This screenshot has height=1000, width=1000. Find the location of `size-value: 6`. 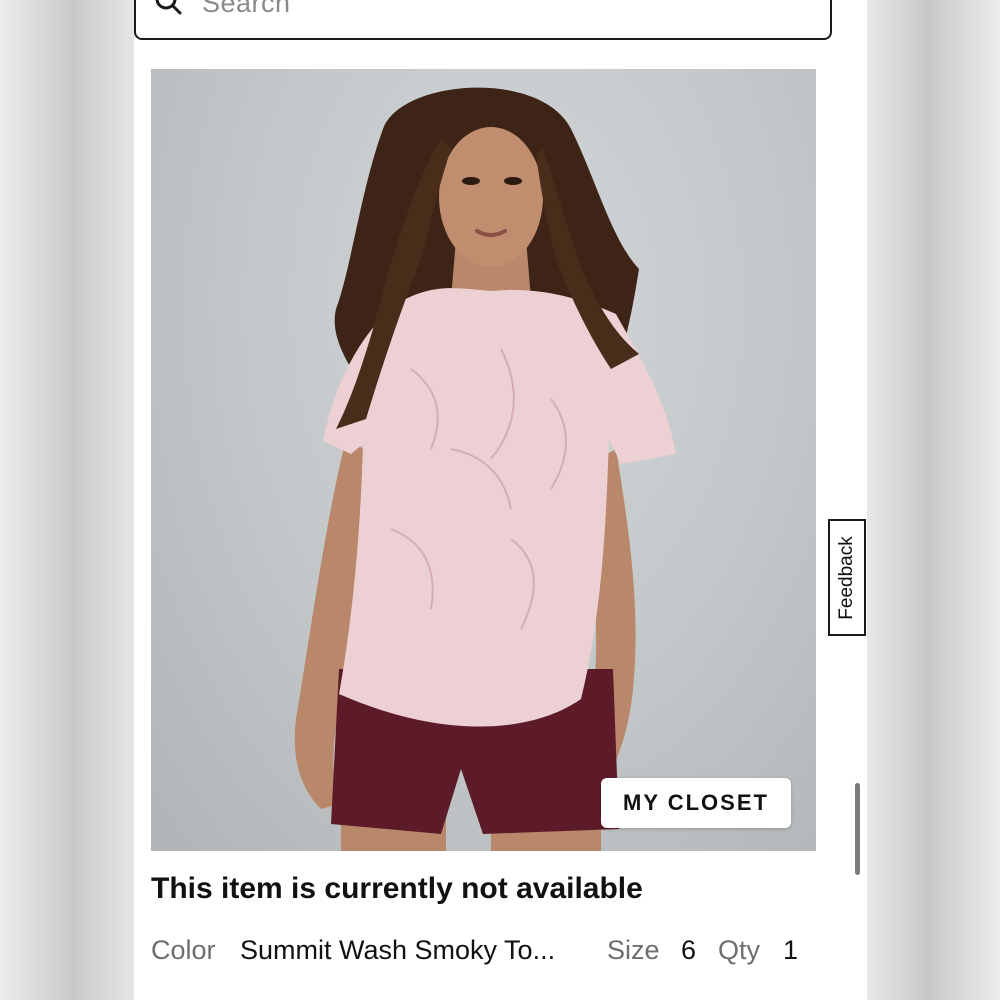

size-value: 6 is located at coordinates (689, 950).